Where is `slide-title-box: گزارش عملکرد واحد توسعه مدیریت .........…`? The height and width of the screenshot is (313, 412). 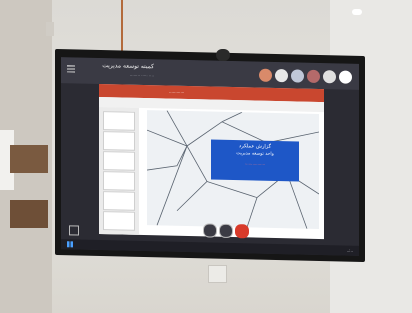
slide-title-box: گزارش عملکرد واحد توسعه مدیریت .........… is located at coordinates (255, 160).